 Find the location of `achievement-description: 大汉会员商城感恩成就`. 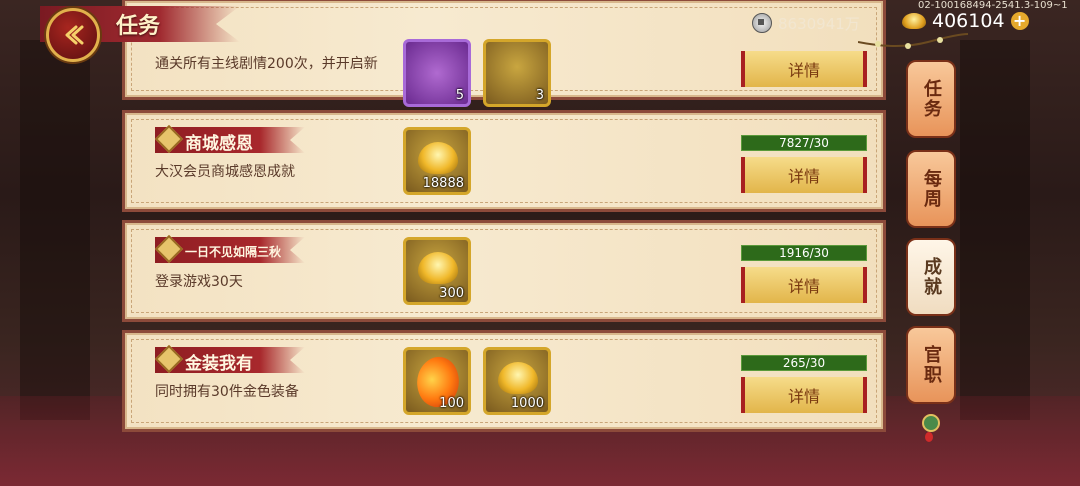

achievement-description: 大汉会员商城感恩成就 is located at coordinates (225, 172).